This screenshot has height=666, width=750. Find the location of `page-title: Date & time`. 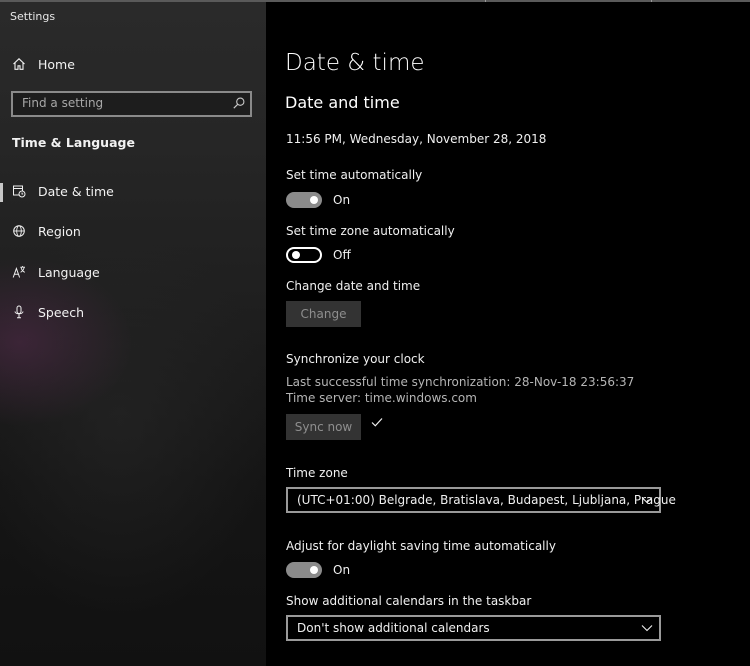

page-title: Date & time is located at coordinates (355, 63).